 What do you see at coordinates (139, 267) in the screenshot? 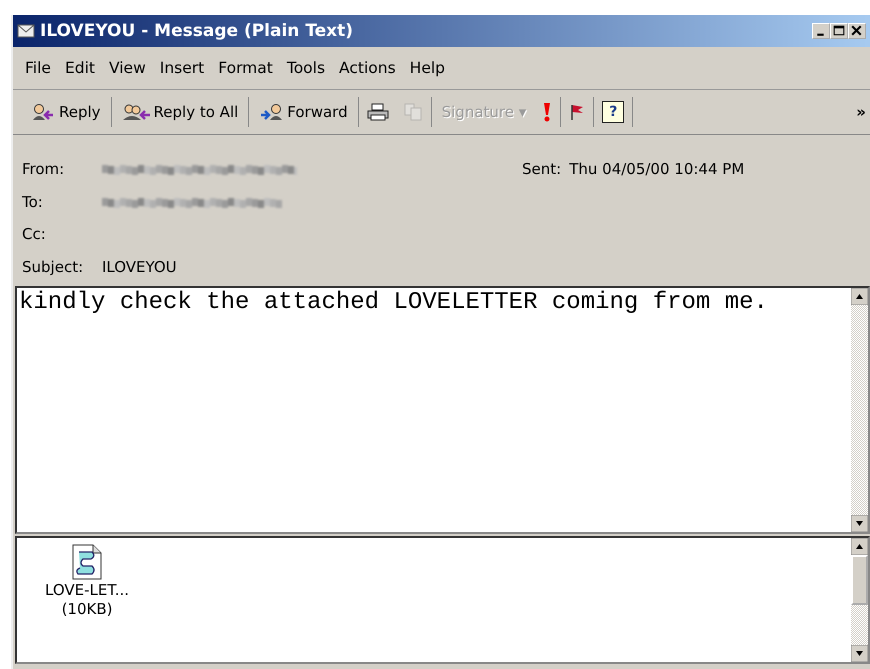
I see `subject-value: ILOVEYOU` at bounding box center [139, 267].